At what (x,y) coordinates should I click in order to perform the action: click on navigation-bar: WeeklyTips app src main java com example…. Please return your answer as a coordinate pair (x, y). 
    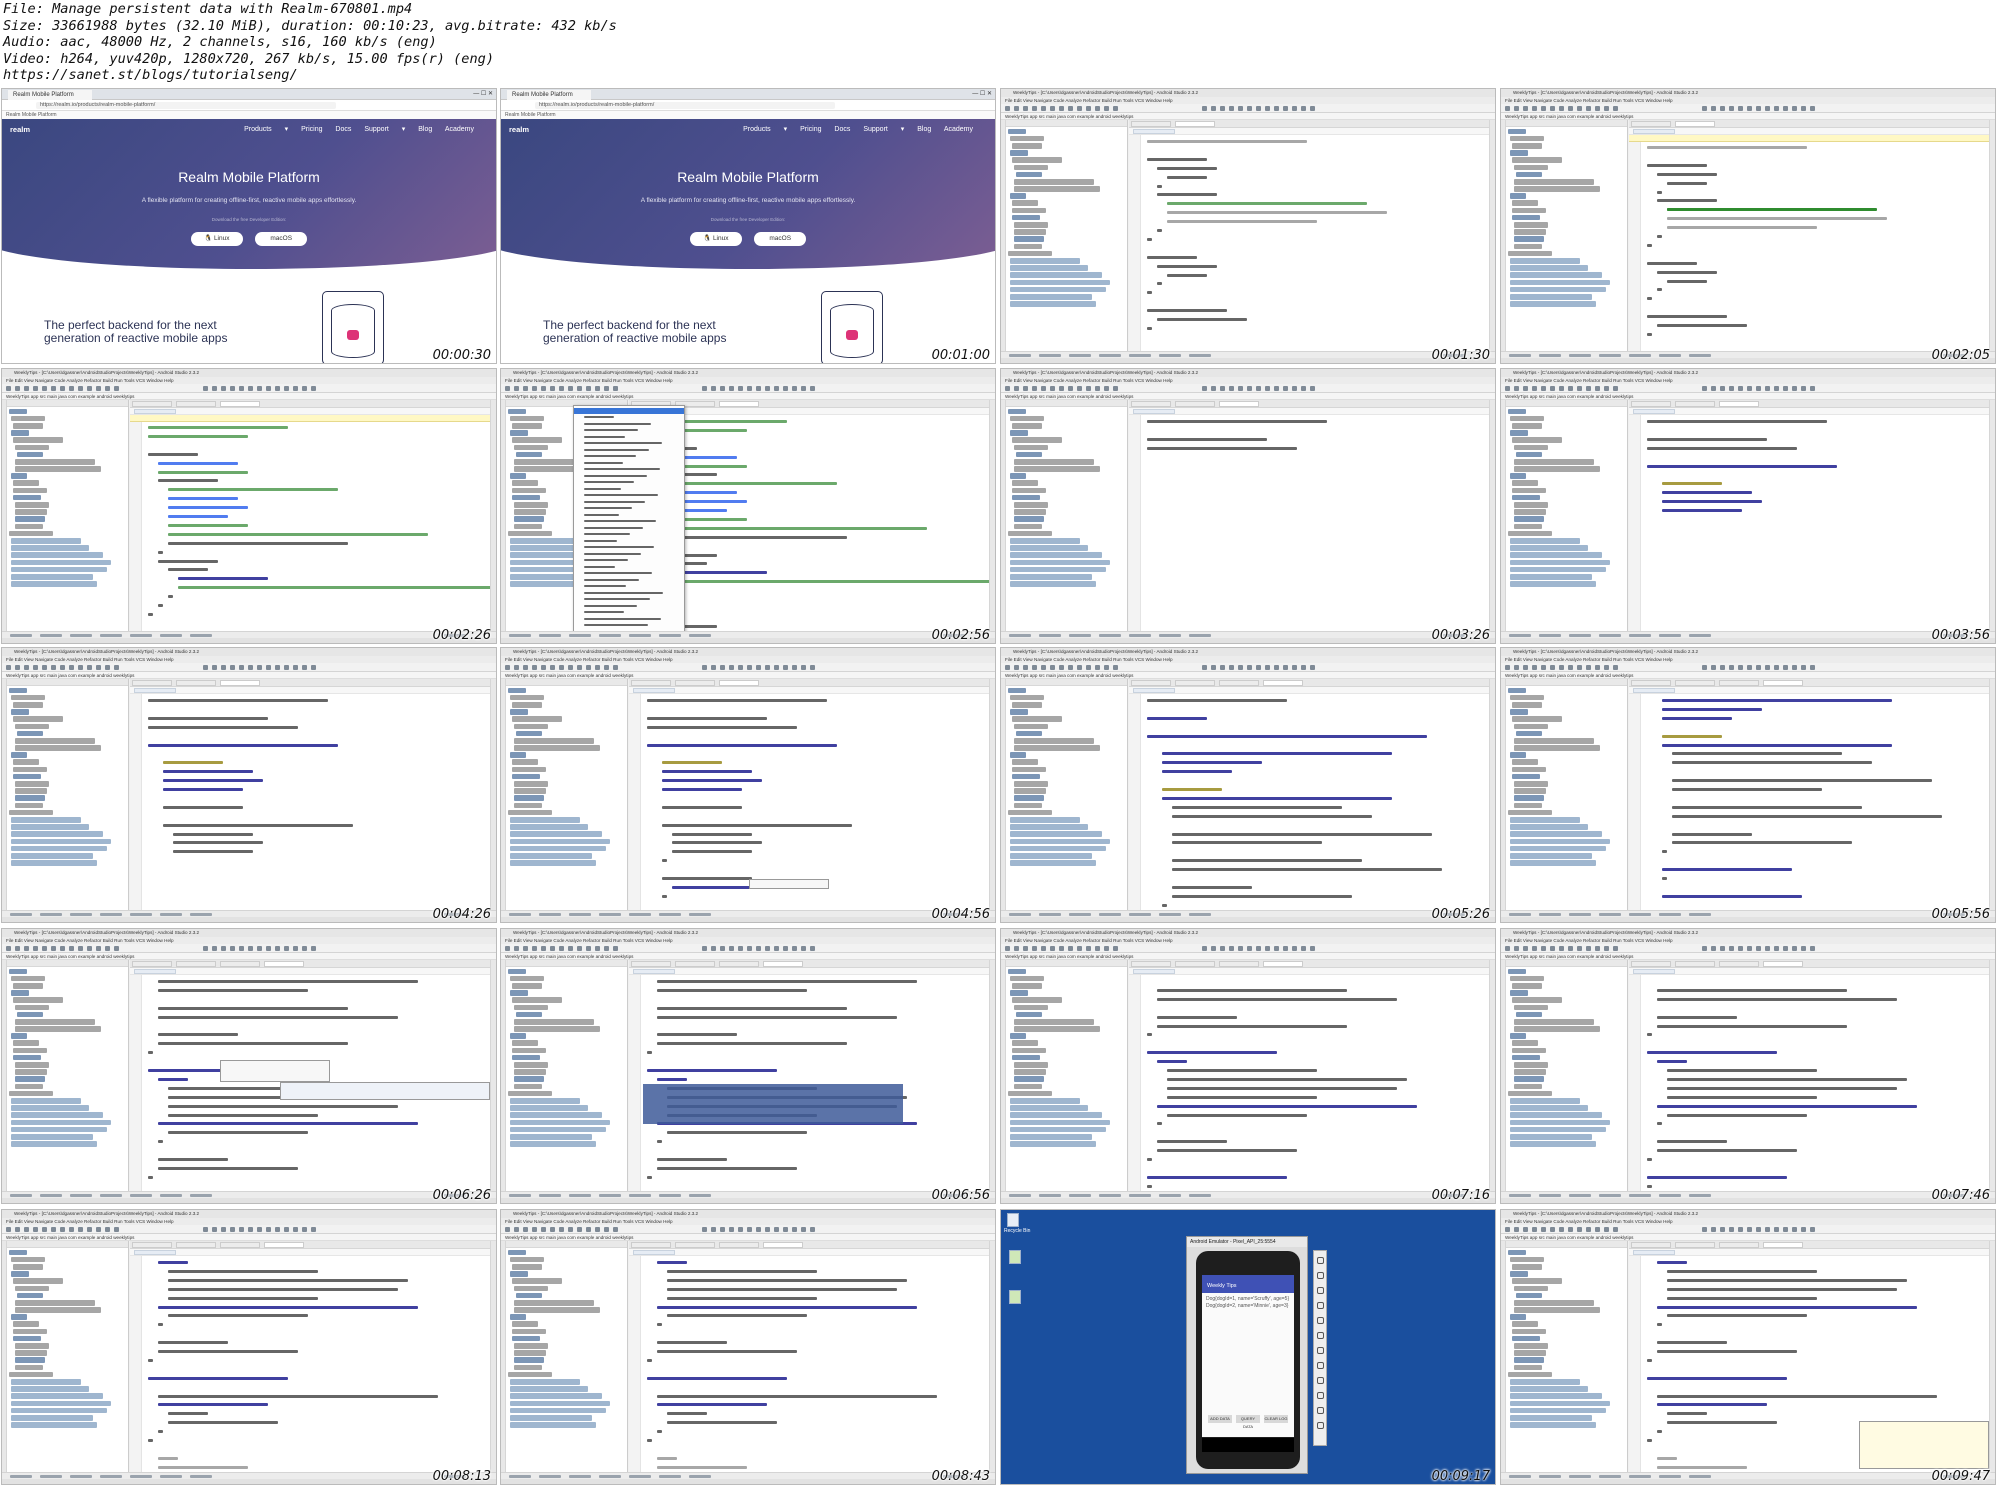
    Looking at the image, I should click on (748, 956).